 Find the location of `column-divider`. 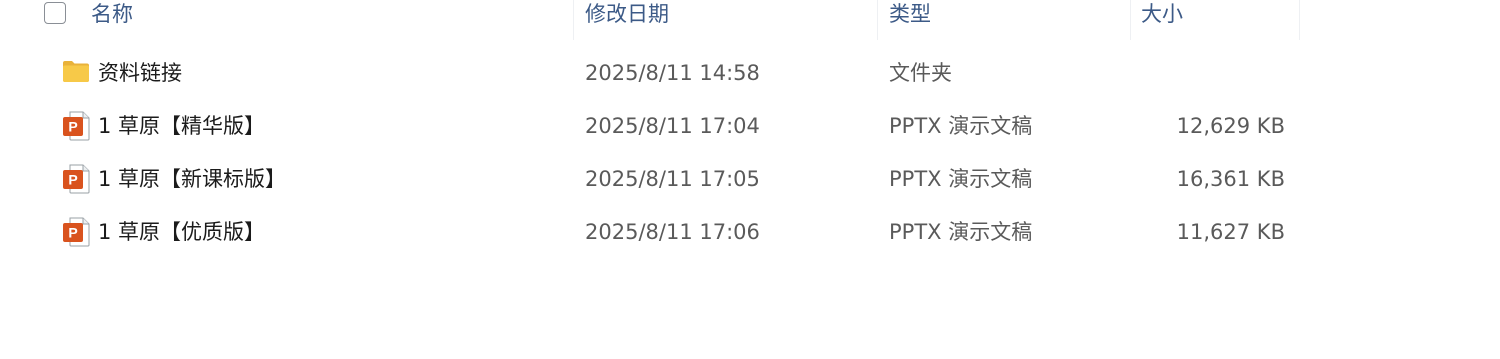

column-divider is located at coordinates (1299, 20).